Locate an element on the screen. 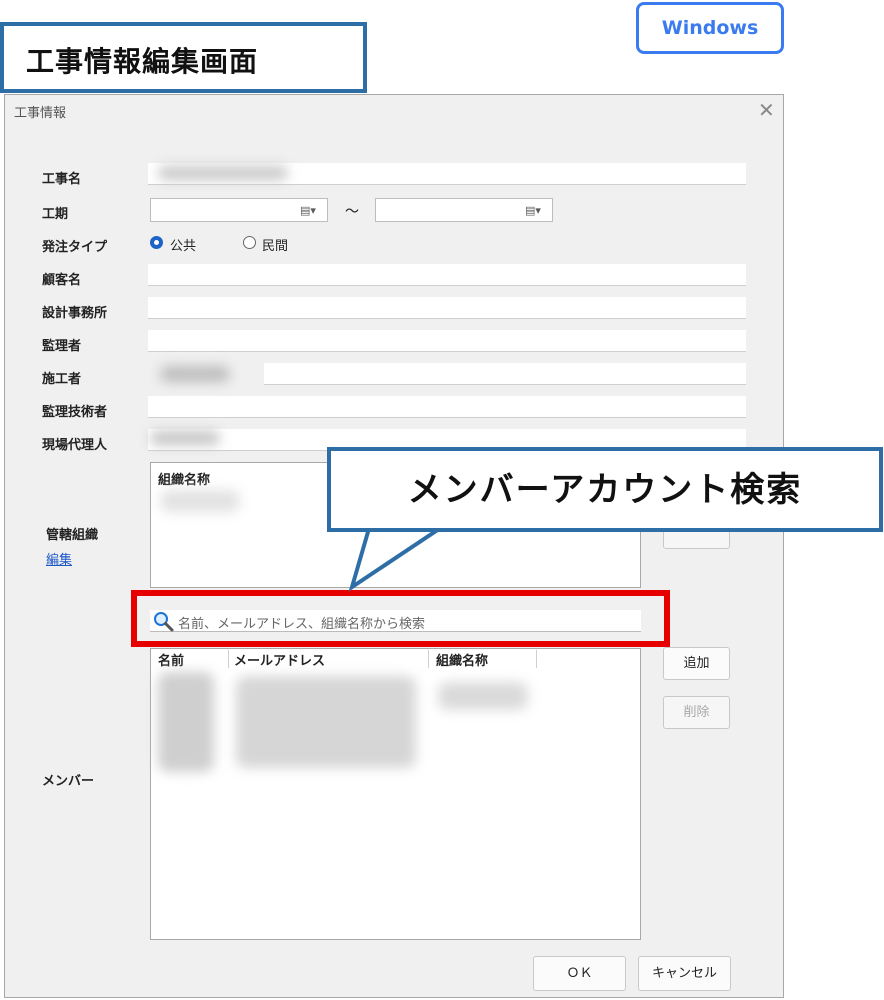 This screenshot has height=1000, width=884. redacted-member-orgs is located at coordinates (483, 696).